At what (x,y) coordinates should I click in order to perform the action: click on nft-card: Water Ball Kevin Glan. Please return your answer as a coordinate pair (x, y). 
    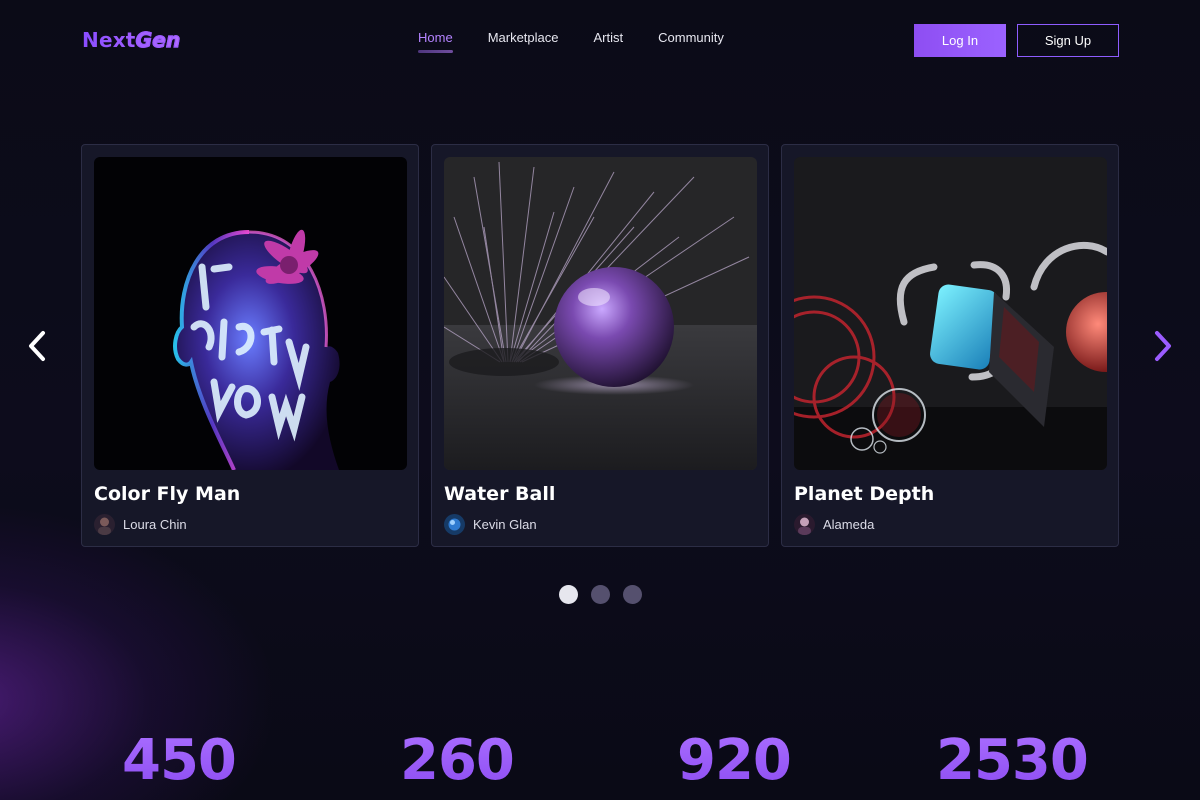
    Looking at the image, I should click on (600, 345).